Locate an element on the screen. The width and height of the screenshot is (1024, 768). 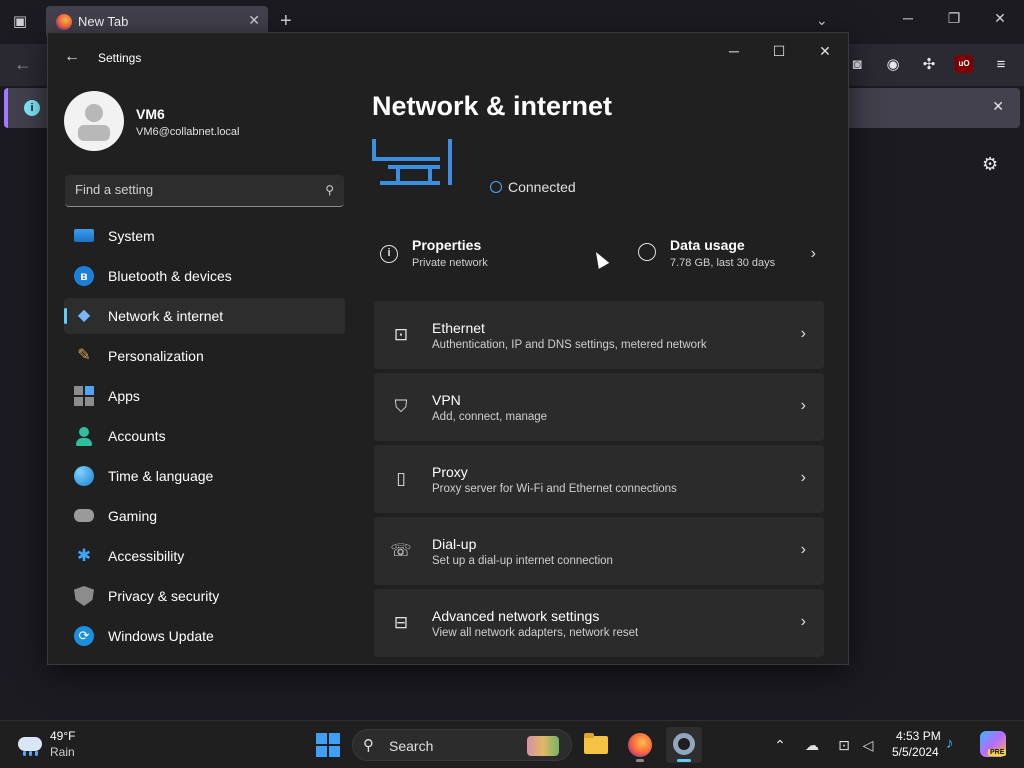
file-explorer-button is located at coordinates (596, 745).